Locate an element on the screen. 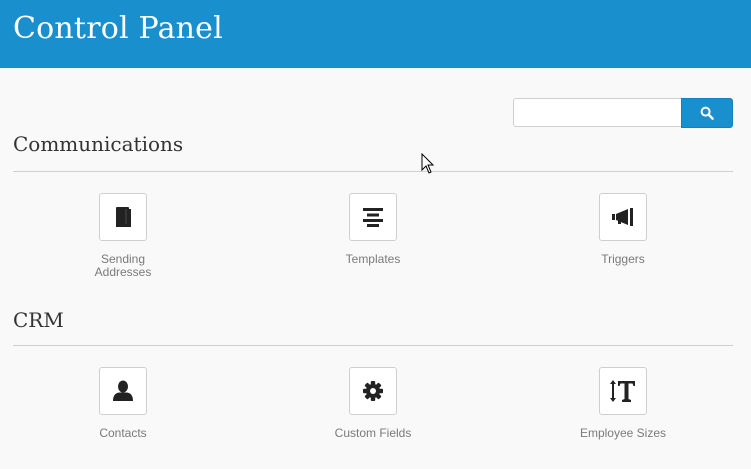 This screenshot has width=751, height=469. megaphone-icon is located at coordinates (622, 217).